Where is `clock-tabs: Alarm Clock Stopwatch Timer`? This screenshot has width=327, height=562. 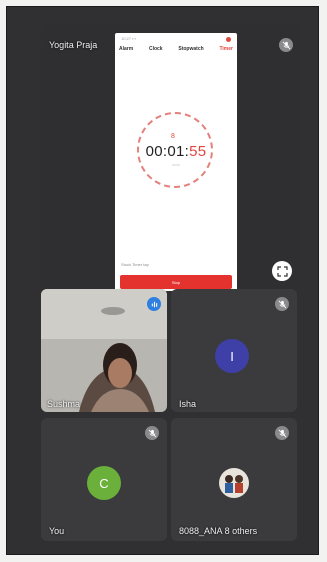 clock-tabs: Alarm Clock Stopwatch Timer is located at coordinates (176, 49).